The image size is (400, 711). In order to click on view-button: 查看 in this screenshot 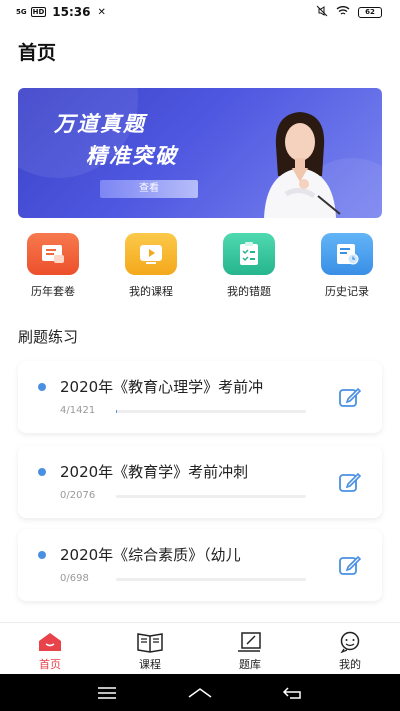, I will do `click(149, 189)`.